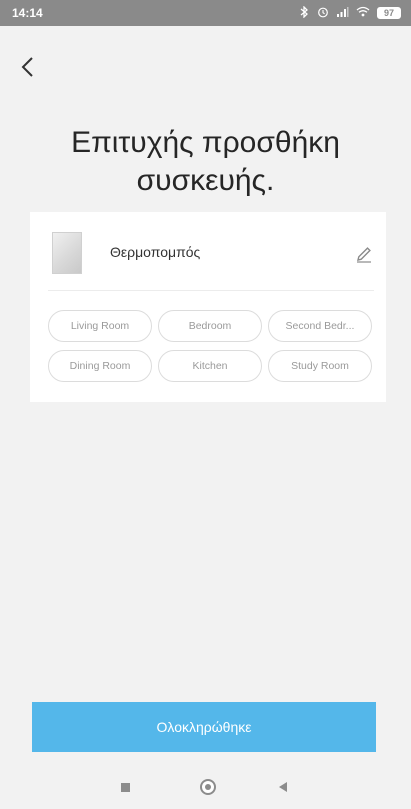 This screenshot has height=809, width=411. What do you see at coordinates (210, 326) in the screenshot?
I see `room-chip-bedroom: Bedroom` at bounding box center [210, 326].